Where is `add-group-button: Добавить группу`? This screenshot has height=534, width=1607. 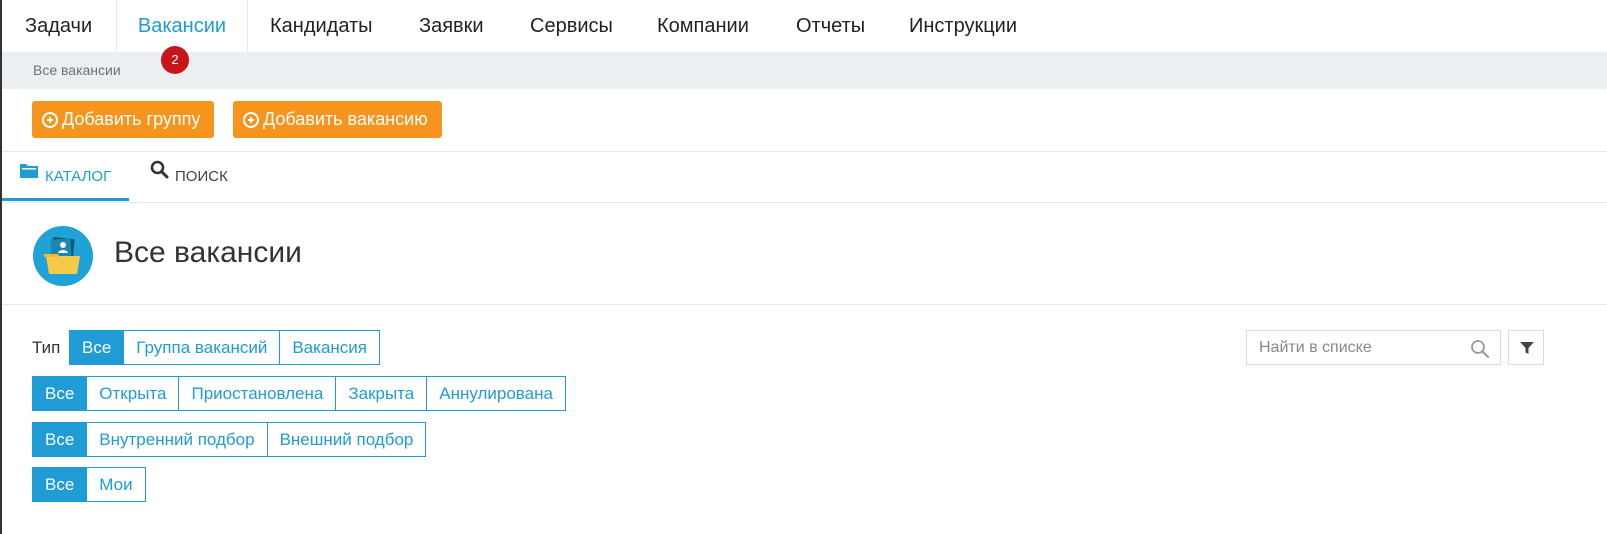 add-group-button: Добавить группу is located at coordinates (123, 119).